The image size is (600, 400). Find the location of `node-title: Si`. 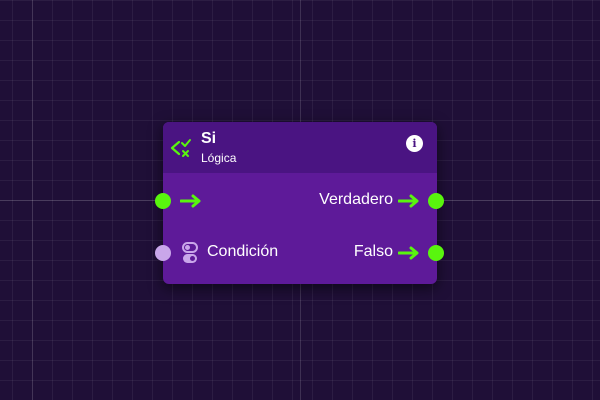

node-title: Si is located at coordinates (209, 138).